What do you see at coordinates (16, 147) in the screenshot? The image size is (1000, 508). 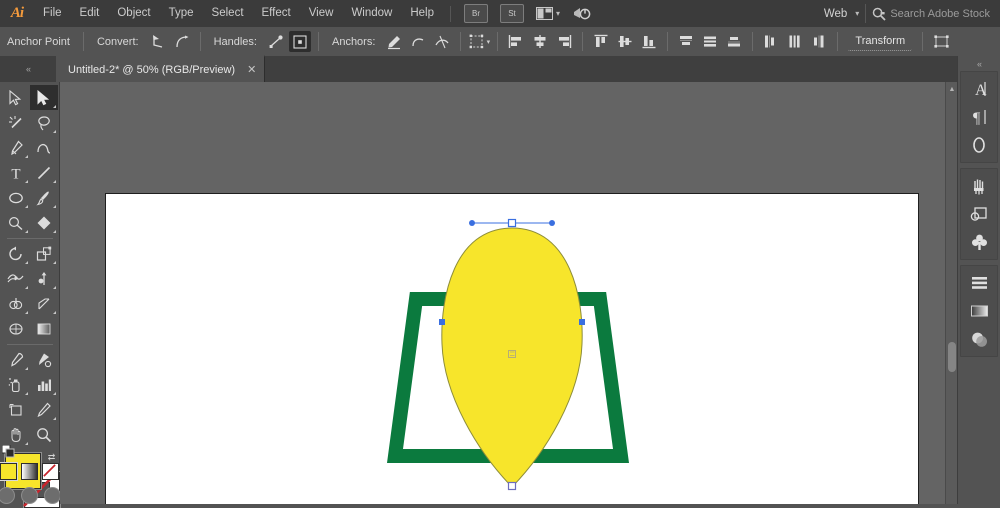 I see `pen-tool` at bounding box center [16, 147].